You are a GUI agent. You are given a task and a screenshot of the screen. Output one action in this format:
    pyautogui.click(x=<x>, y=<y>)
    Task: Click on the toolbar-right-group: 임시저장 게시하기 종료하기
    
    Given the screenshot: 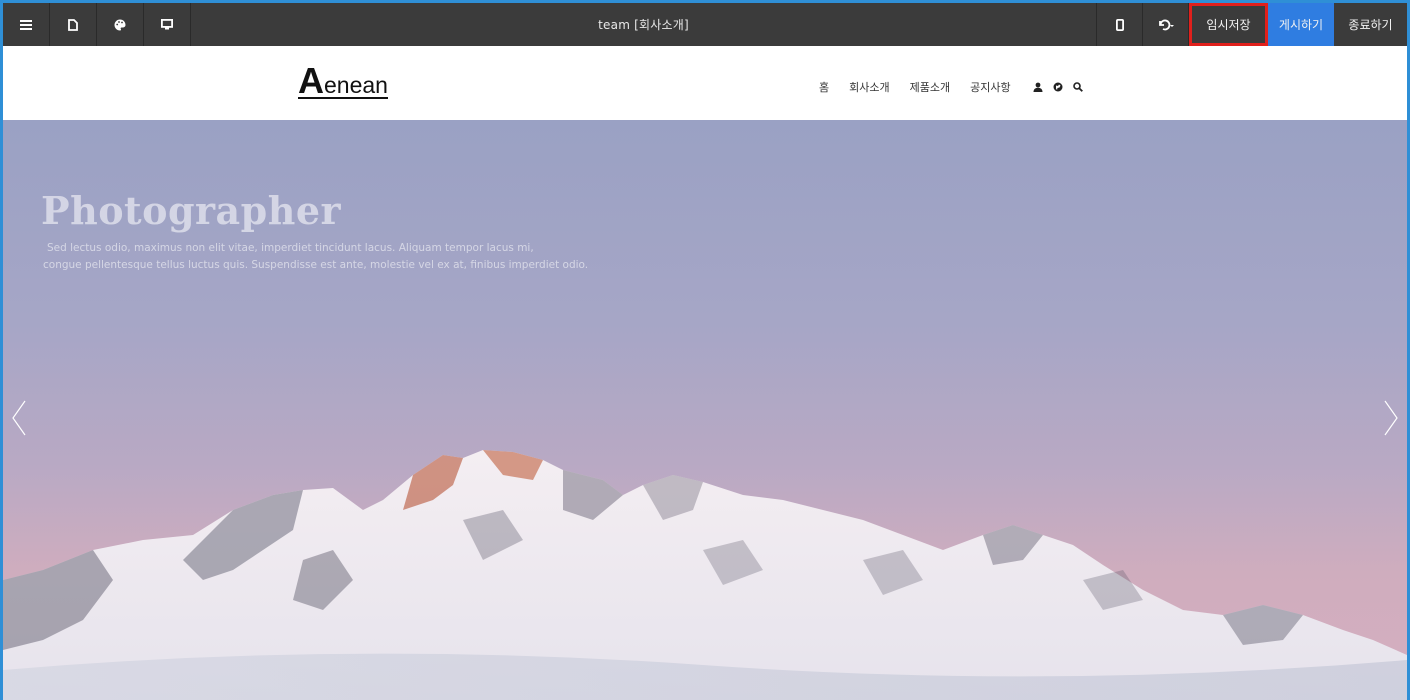 What is the action you would take?
    pyautogui.click(x=1251, y=24)
    